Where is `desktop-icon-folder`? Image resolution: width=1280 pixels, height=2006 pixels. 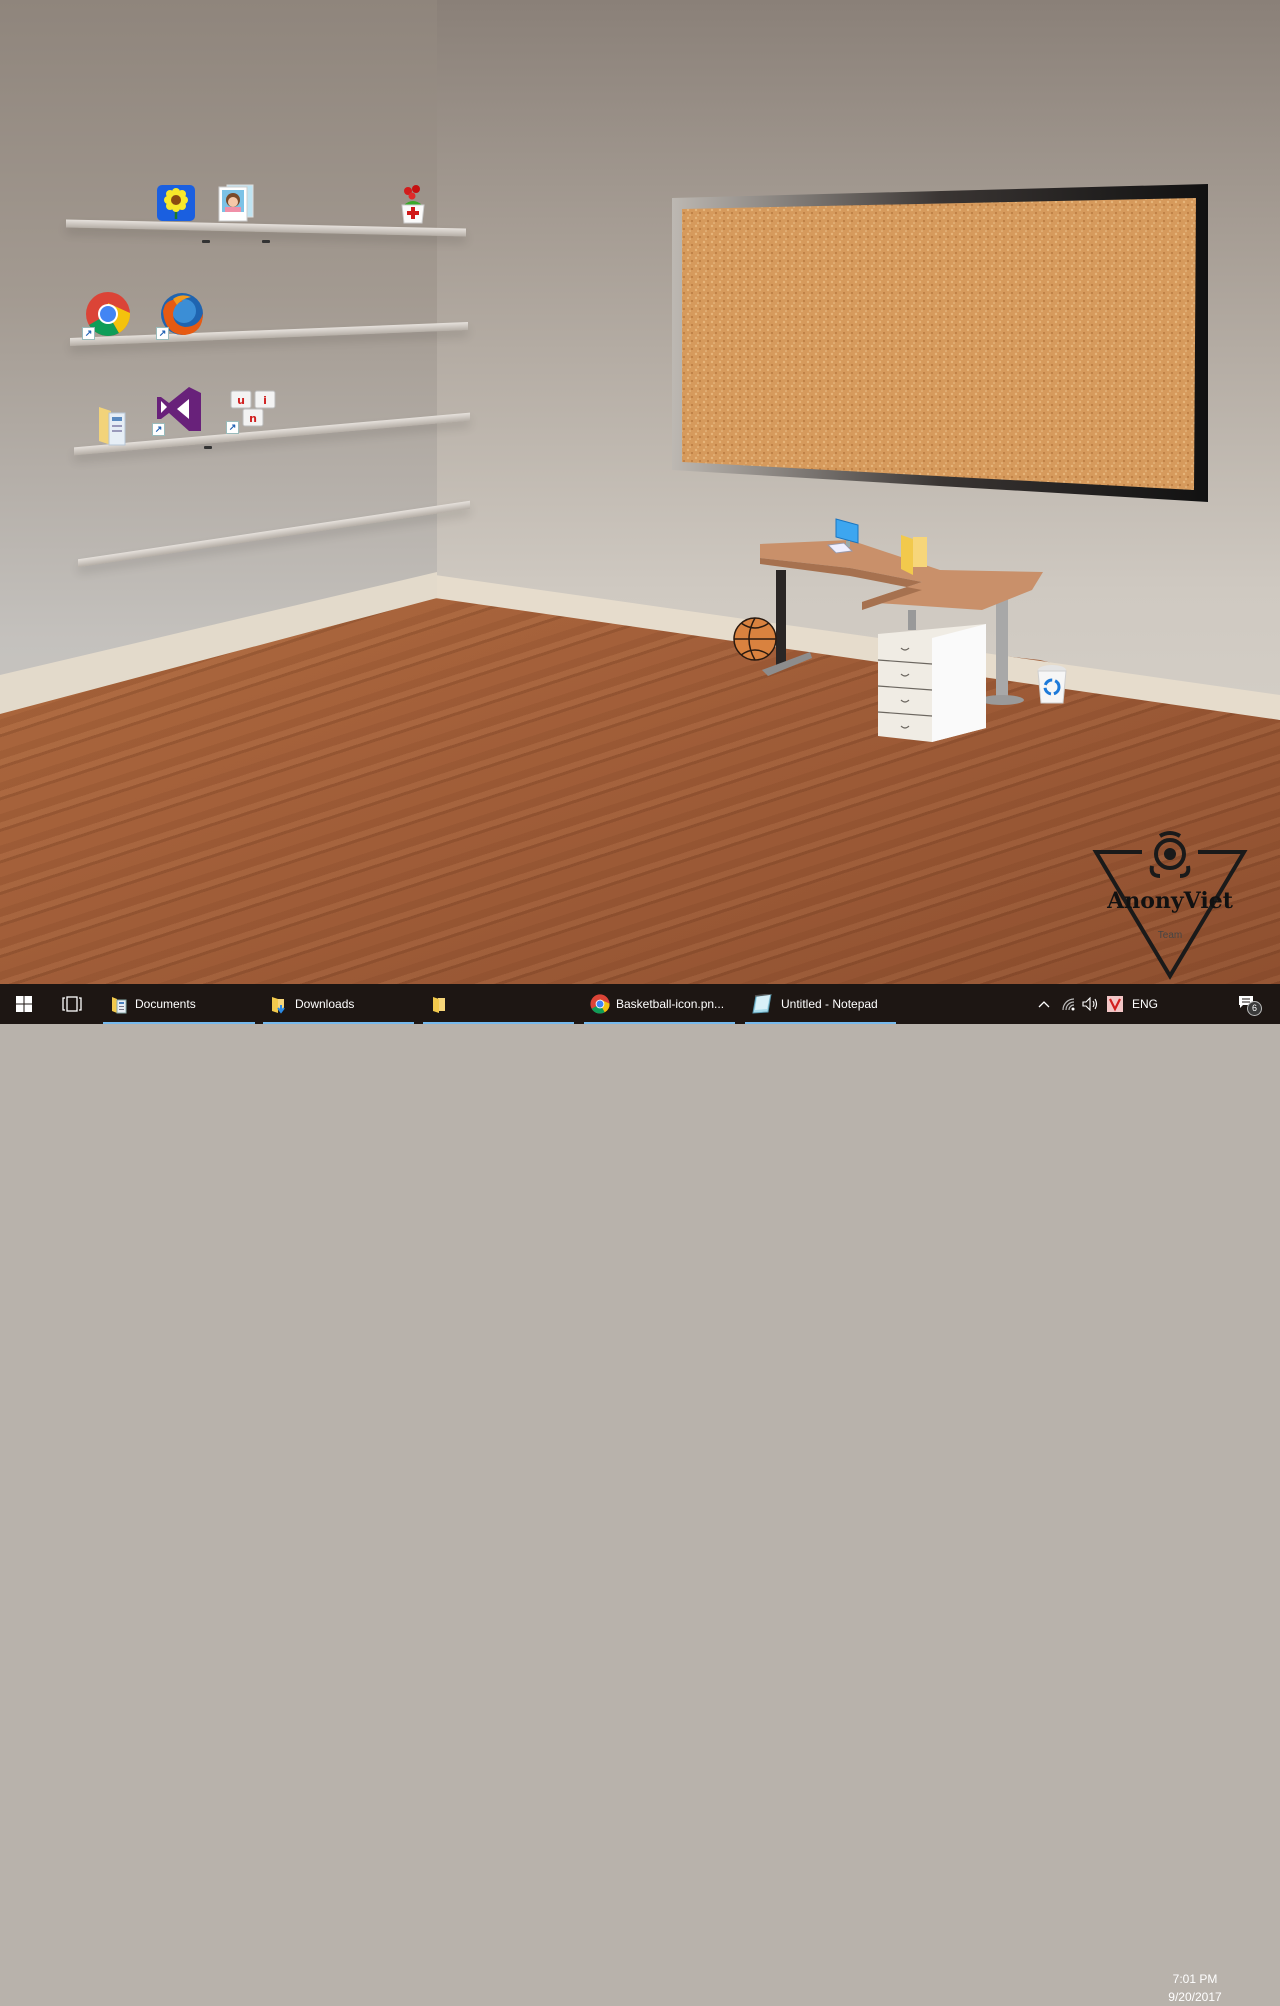 desktop-icon-folder is located at coordinates (914, 553).